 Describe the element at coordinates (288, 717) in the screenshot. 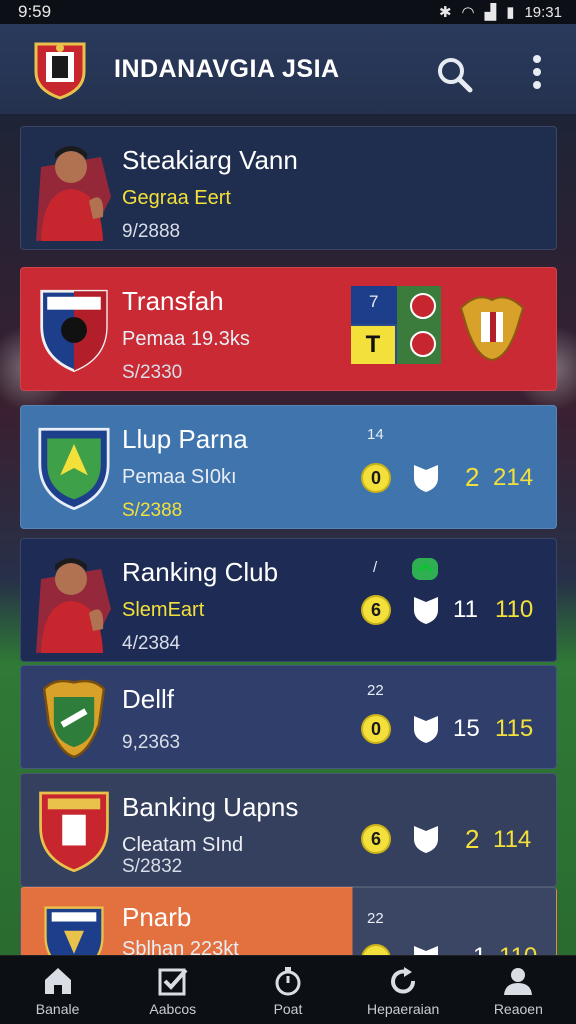

I see `news-card-dellf: Dellf 9,2363 22 0 15 115` at that location.